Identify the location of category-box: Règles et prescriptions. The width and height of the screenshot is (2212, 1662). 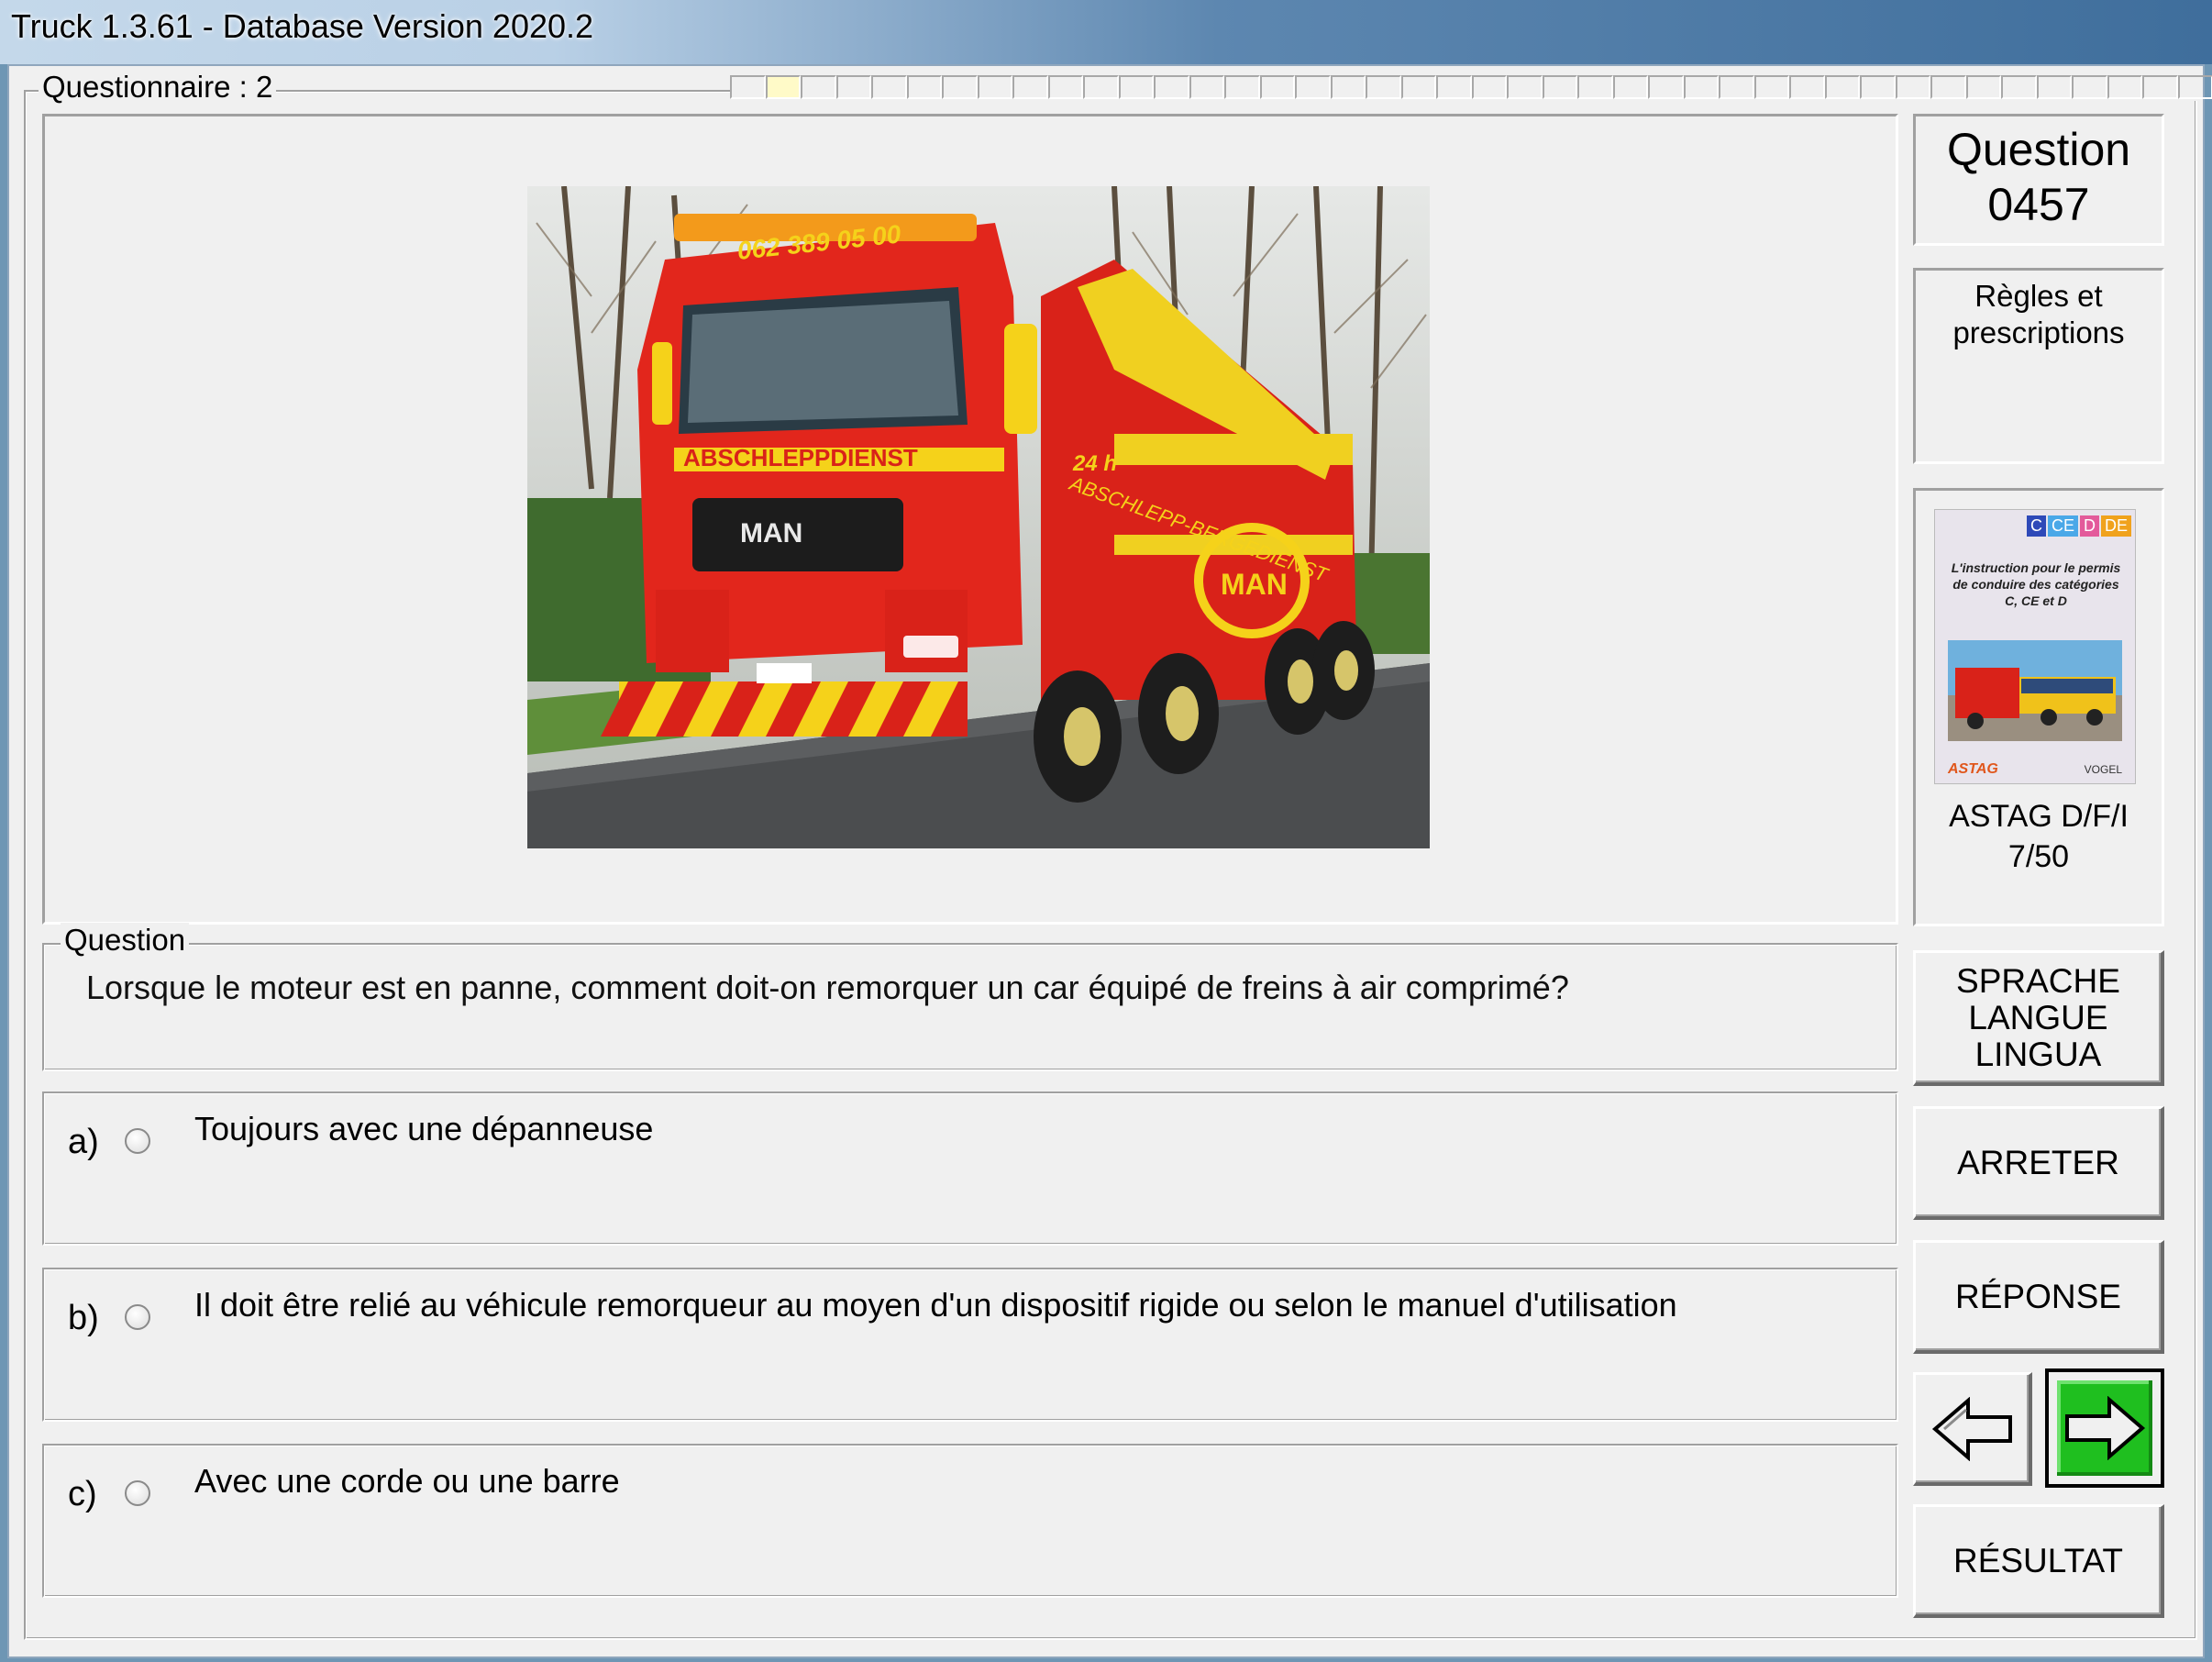
(2039, 366).